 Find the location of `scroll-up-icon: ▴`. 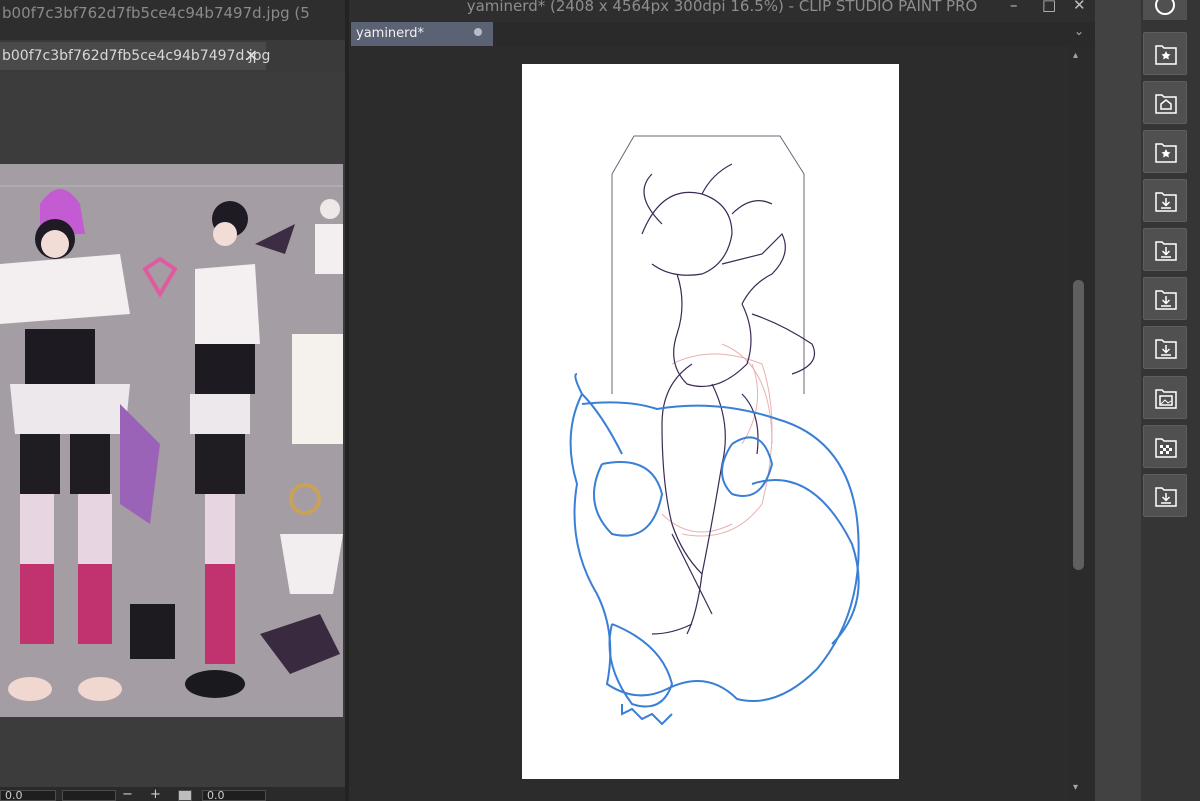

scroll-up-icon: ▴ is located at coordinates (1075, 55).